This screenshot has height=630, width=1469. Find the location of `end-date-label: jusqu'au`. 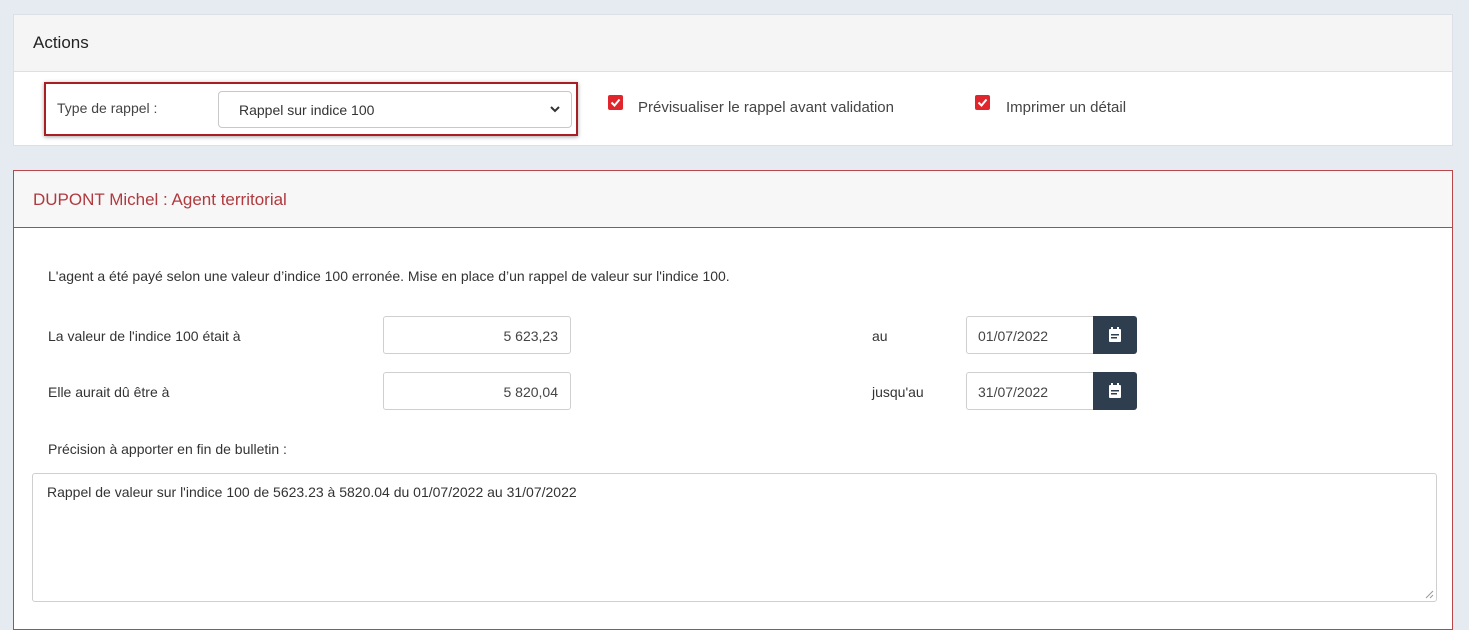

end-date-label: jusqu'au is located at coordinates (898, 392).